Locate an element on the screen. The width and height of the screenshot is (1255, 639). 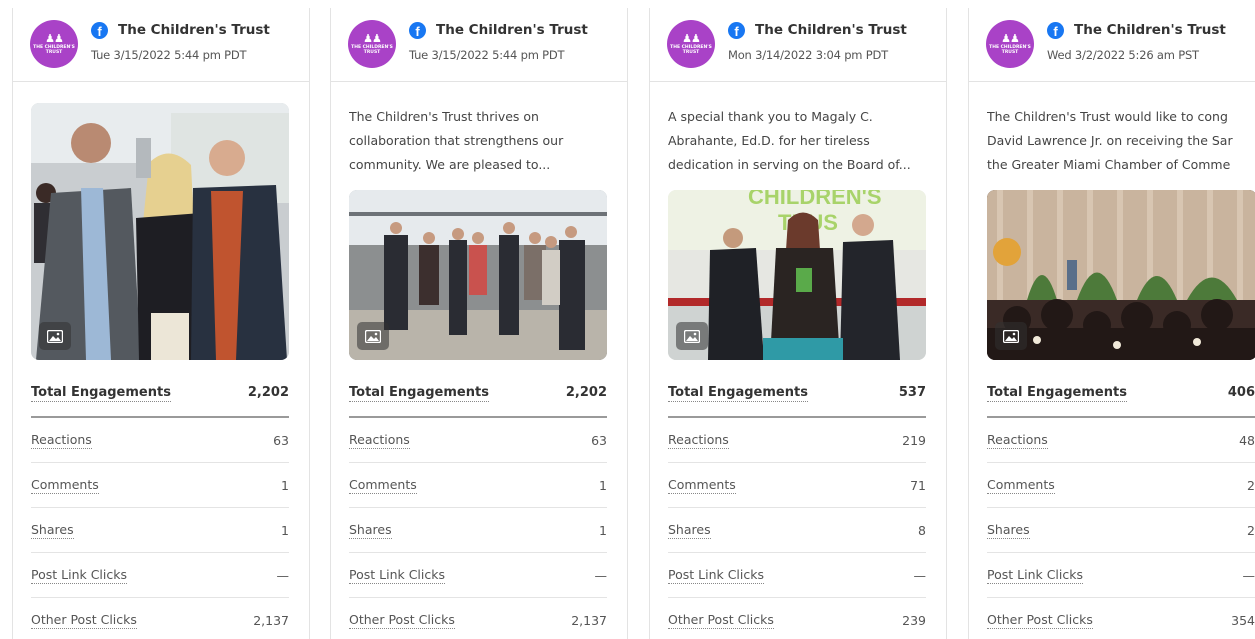
total-engagements-value: 537 is located at coordinates (912, 392).